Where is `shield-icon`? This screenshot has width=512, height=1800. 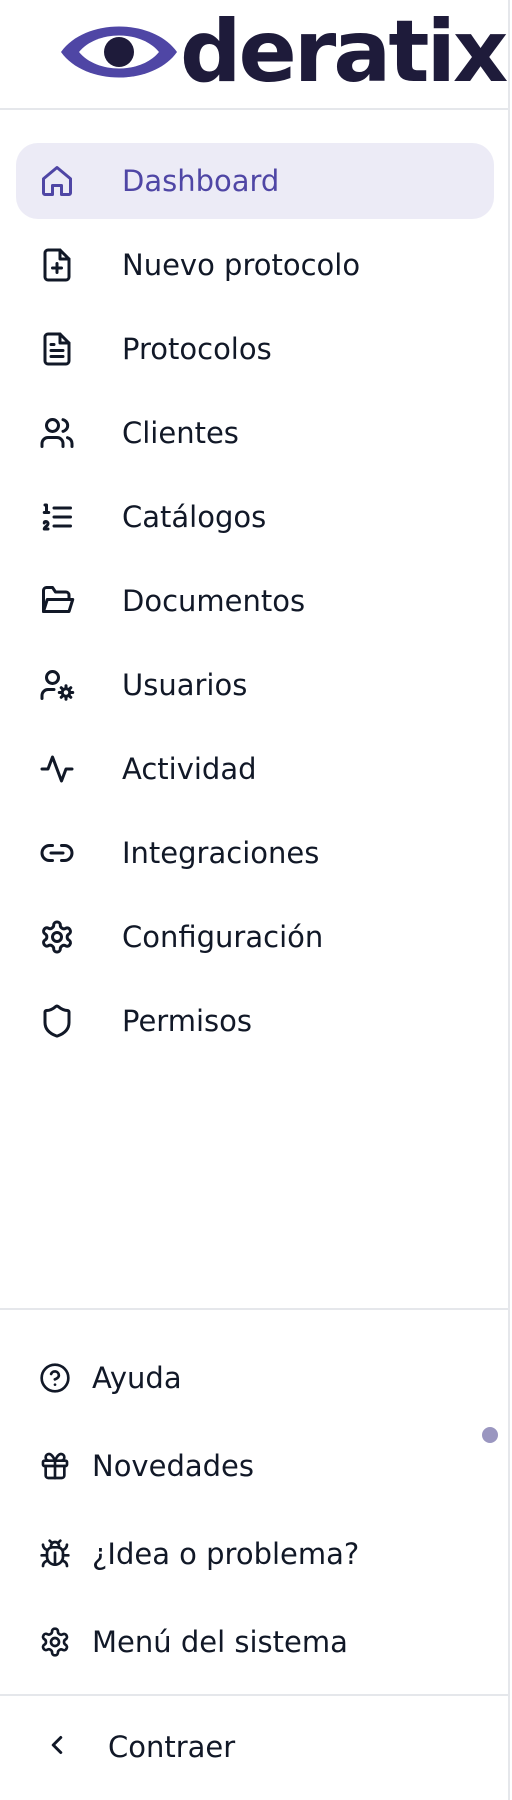 shield-icon is located at coordinates (57, 1021).